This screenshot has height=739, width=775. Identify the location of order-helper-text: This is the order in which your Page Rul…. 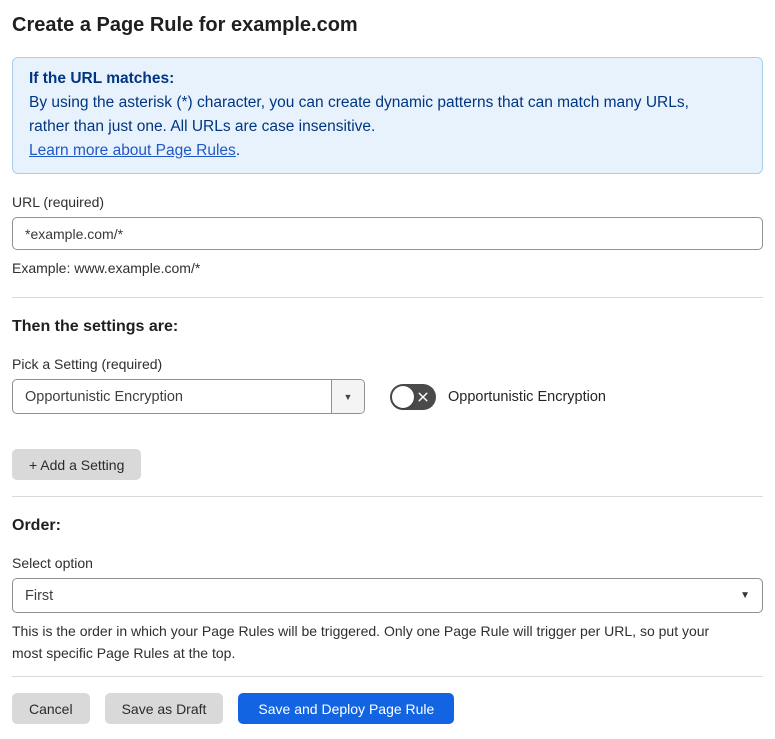
(387, 642).